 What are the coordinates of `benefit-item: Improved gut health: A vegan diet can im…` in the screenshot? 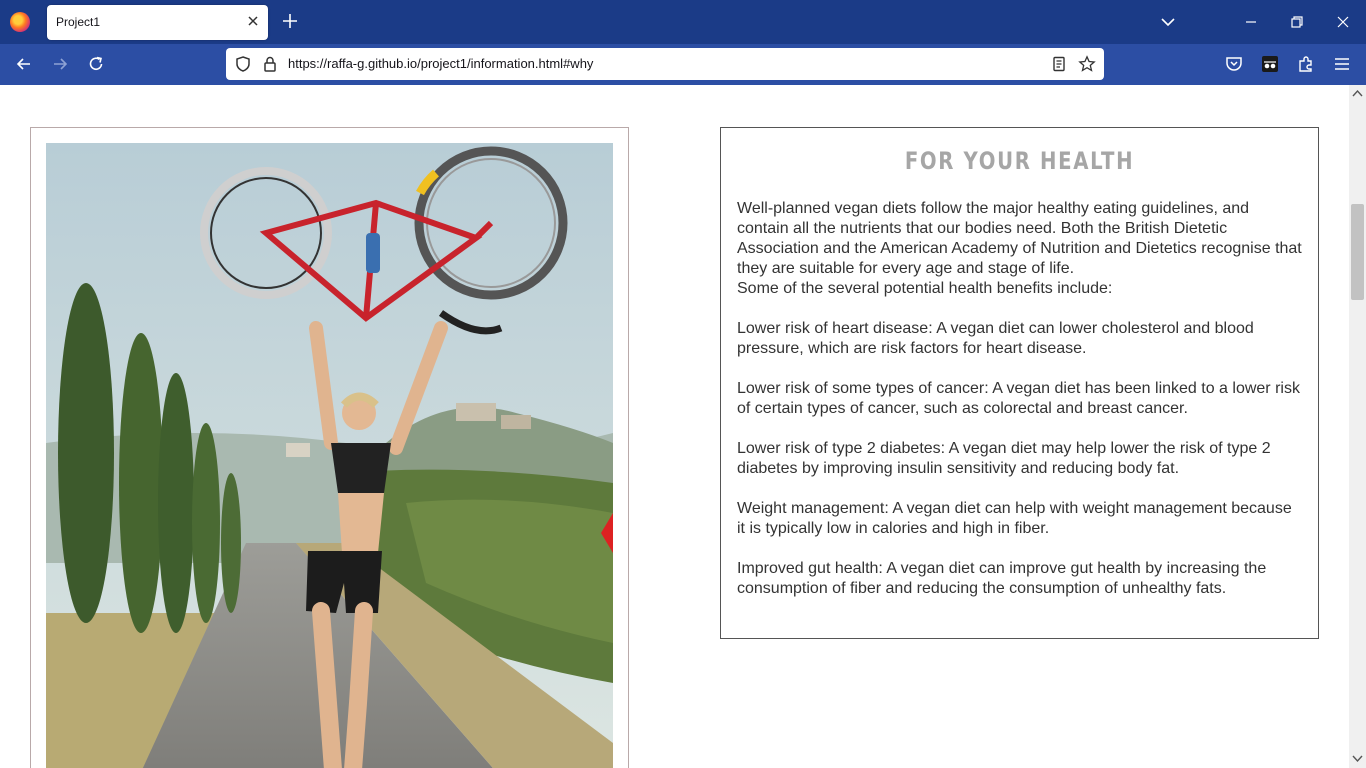 It's located at (1002, 578).